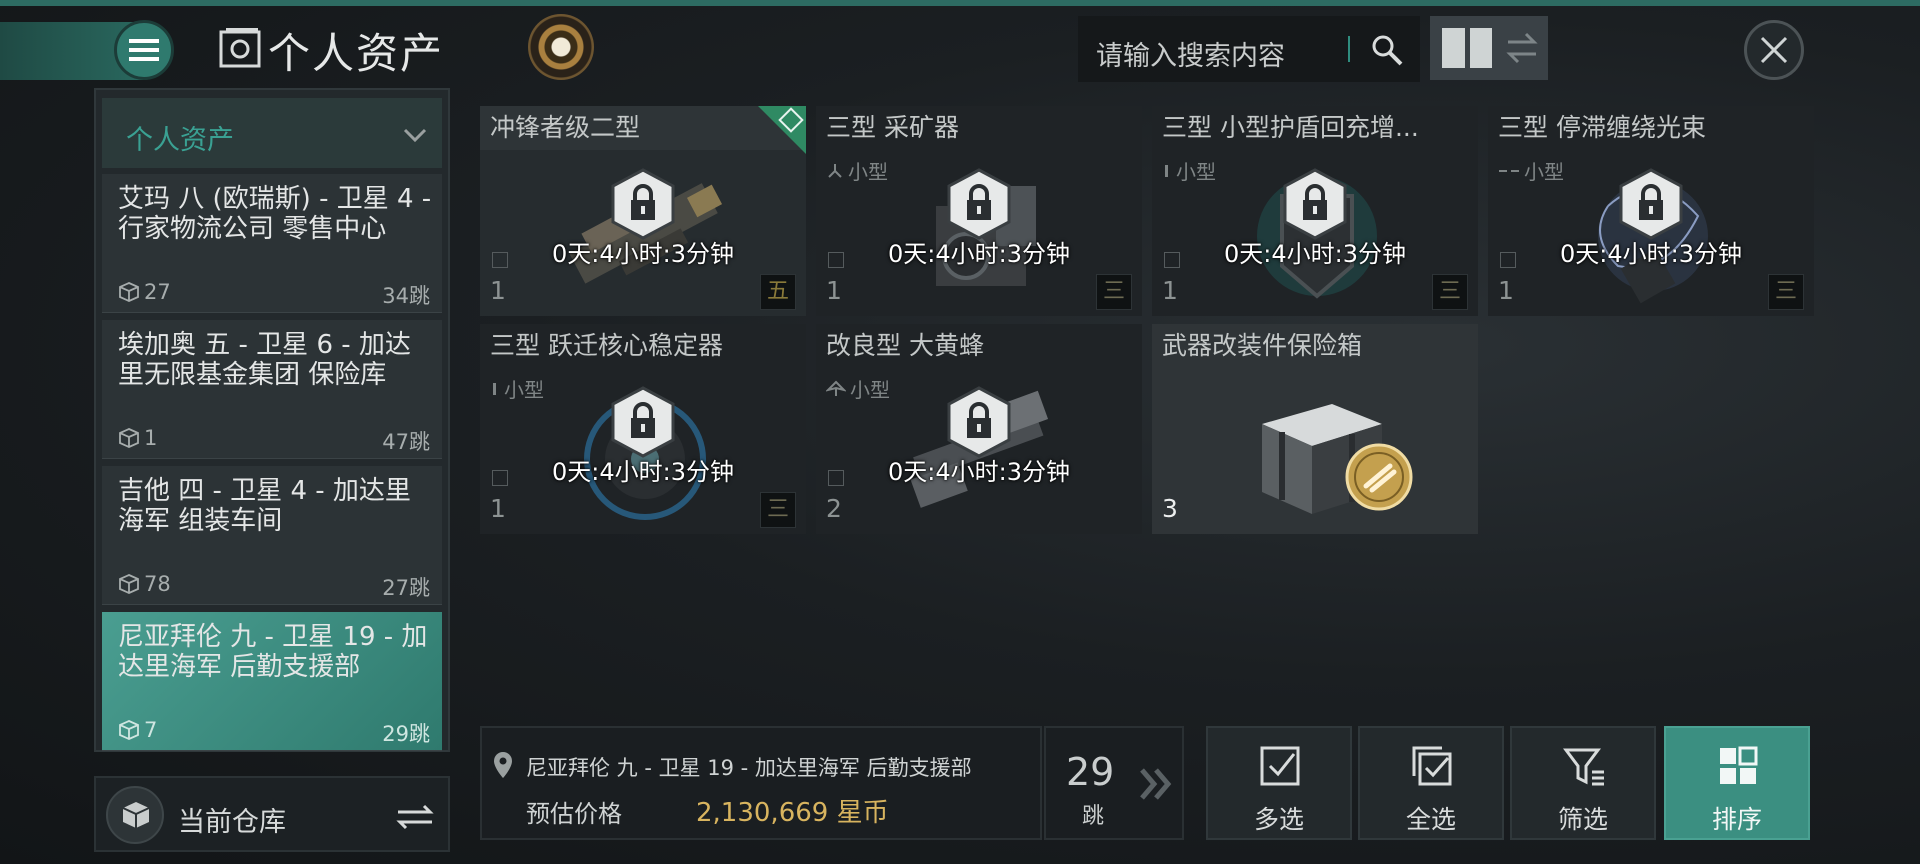 The width and height of the screenshot is (1920, 864). Describe the element at coordinates (503, 765) in the screenshot. I see `location-pin-icon` at that location.